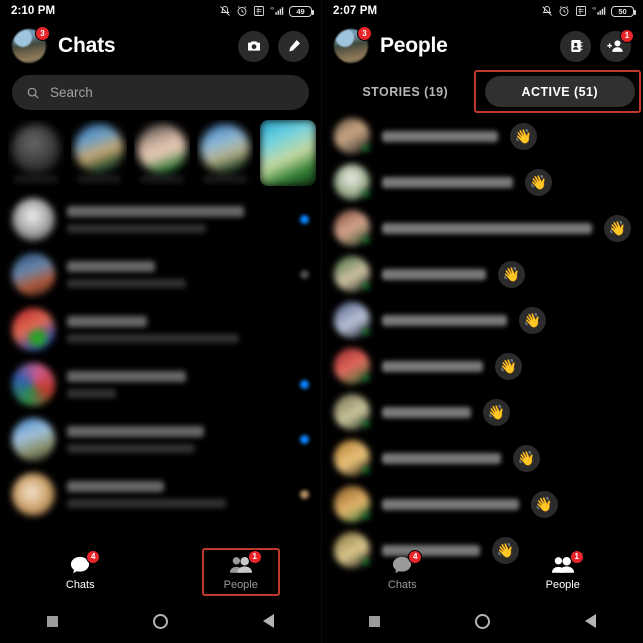 This screenshot has height=643, width=643. What do you see at coordinates (482, 11) in the screenshot?
I see `status-bar-right: 2:07 PM 4G 50` at bounding box center [482, 11].